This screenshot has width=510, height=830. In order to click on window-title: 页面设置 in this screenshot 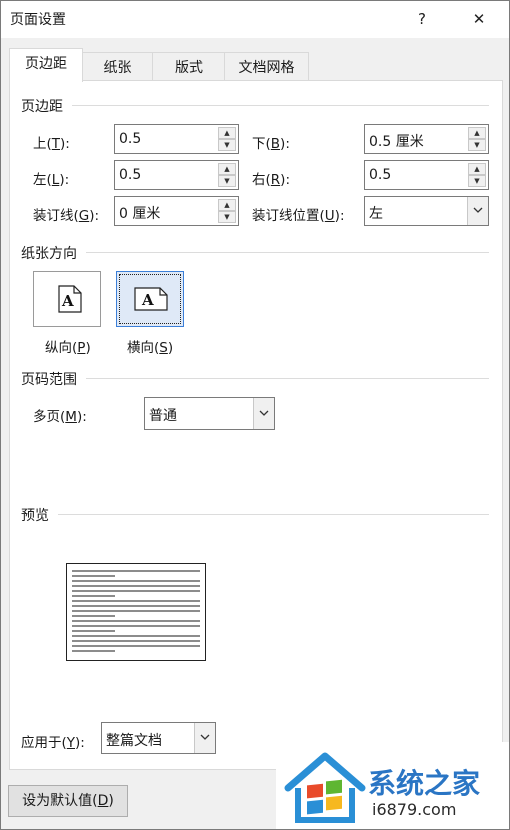, I will do `click(38, 20)`.